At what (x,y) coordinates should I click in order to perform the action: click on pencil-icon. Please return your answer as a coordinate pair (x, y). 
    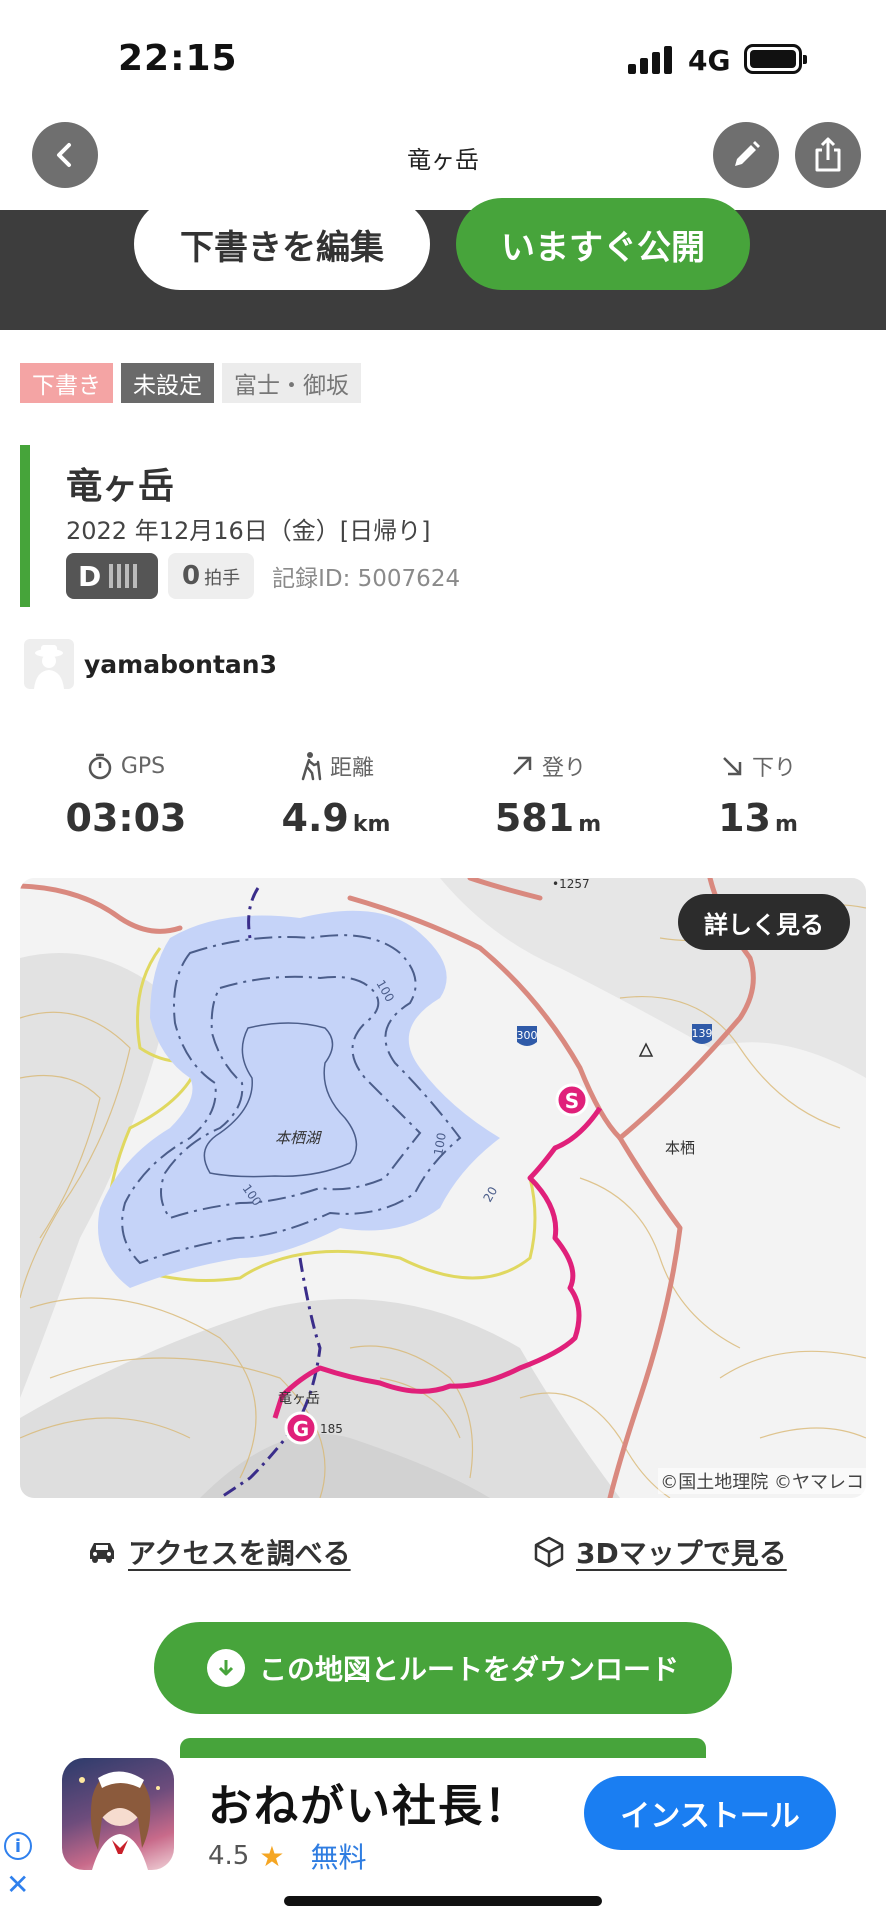
    Looking at the image, I should click on (747, 153).